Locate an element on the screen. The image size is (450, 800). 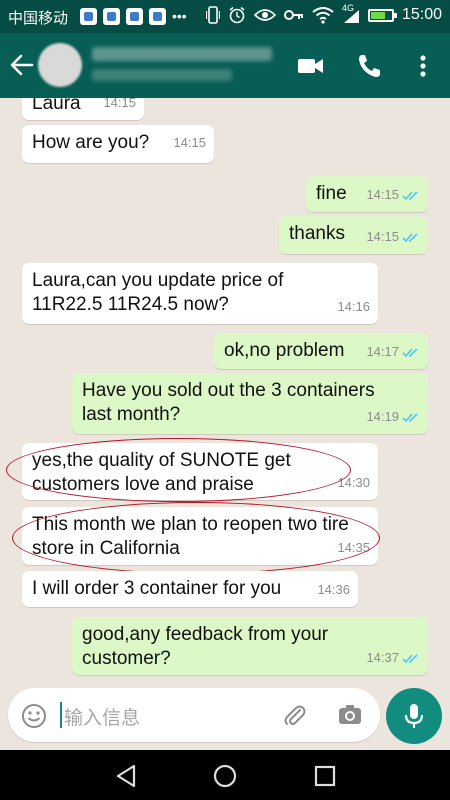
message-incoming: I will order 3 container for you 14:36 is located at coordinates (190, 589).